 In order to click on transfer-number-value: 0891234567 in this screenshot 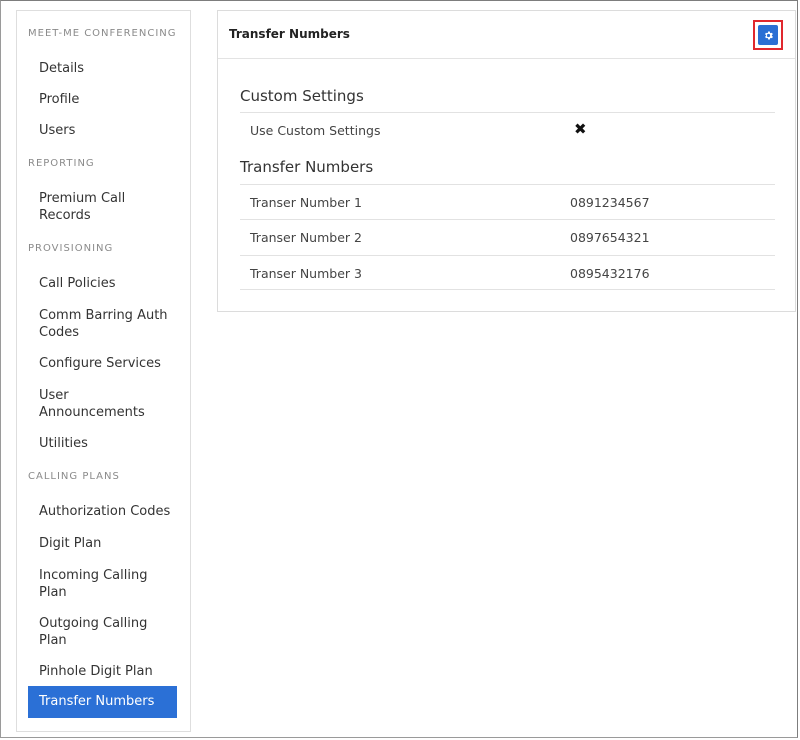, I will do `click(610, 202)`.